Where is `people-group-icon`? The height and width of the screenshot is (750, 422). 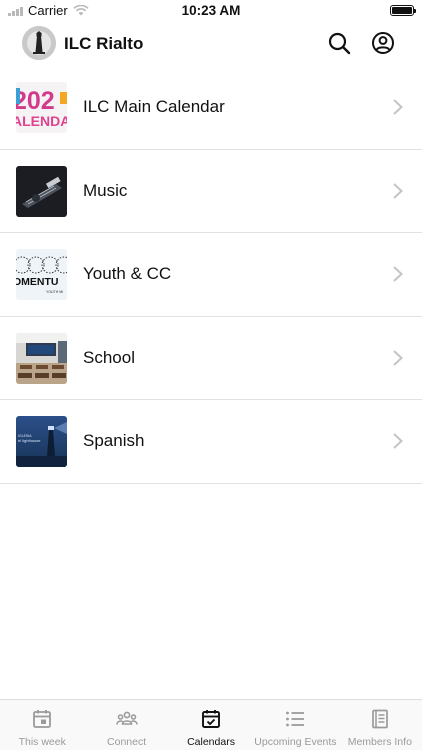 people-group-icon is located at coordinates (126, 718).